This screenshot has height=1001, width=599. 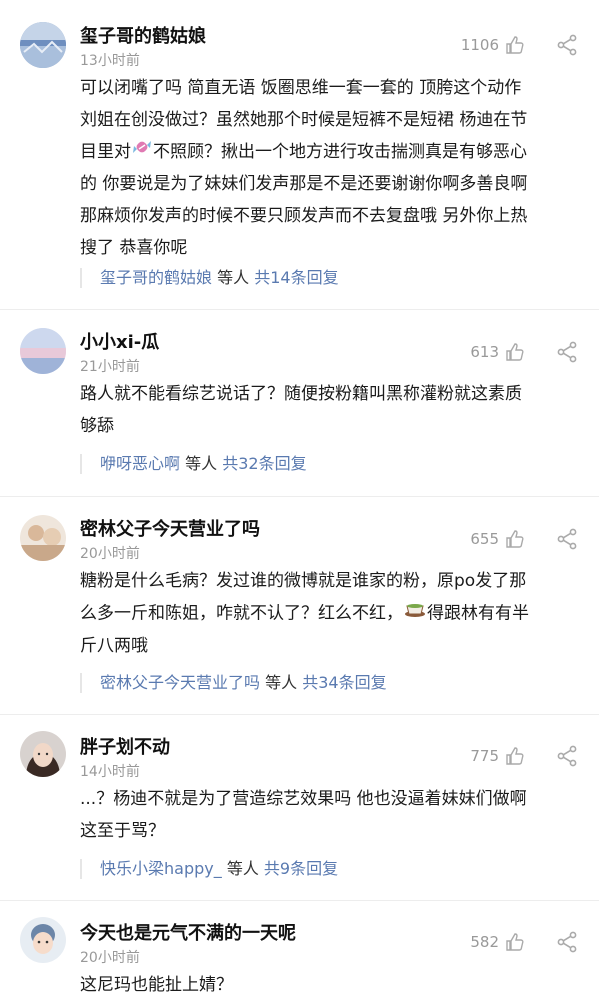 I want to click on comment-author: 今天也是元气不满的一天呢, so click(x=188, y=932).